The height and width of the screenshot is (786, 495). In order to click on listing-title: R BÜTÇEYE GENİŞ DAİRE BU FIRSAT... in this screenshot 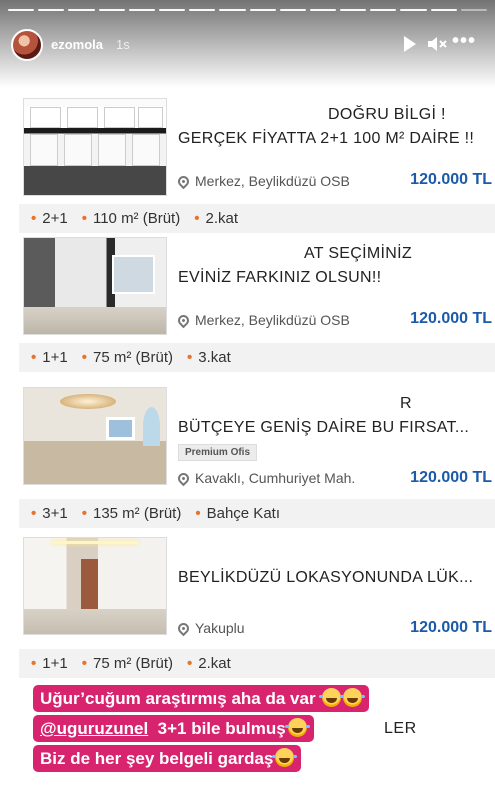, I will do `click(336, 416)`.